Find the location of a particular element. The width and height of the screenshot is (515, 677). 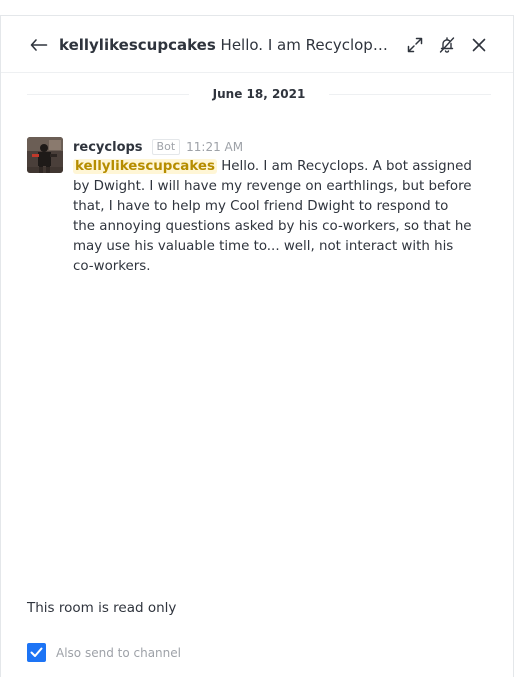

back-button is located at coordinates (39, 45).